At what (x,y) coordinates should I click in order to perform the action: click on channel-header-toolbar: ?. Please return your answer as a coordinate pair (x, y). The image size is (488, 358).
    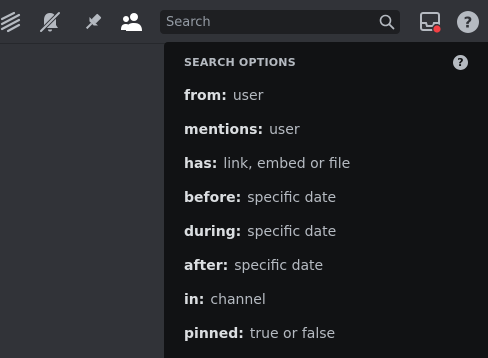
    Looking at the image, I should click on (244, 22).